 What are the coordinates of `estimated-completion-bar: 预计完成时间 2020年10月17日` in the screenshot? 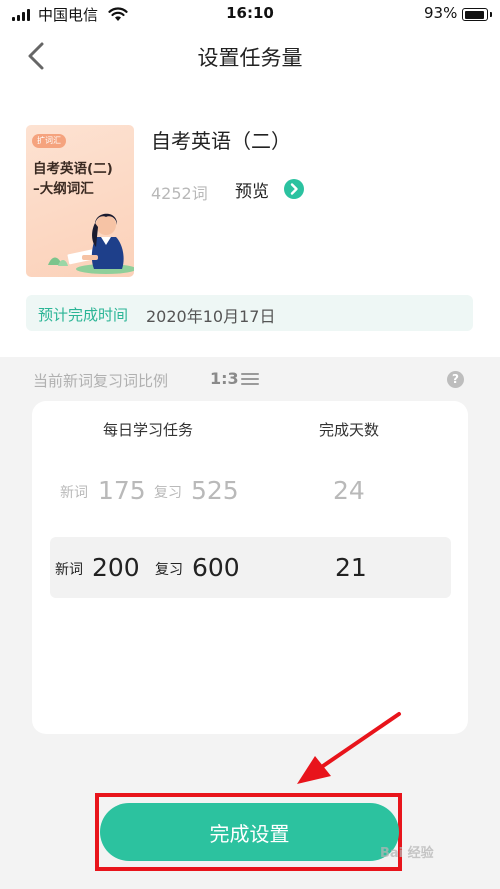 It's located at (249, 313).